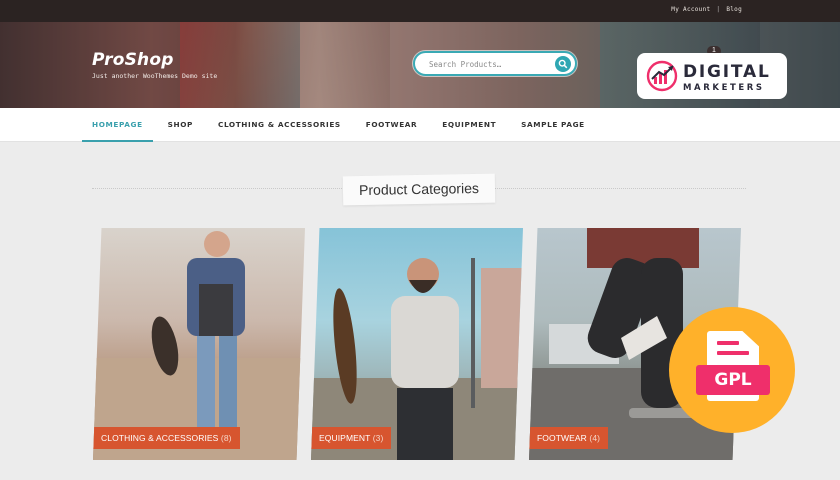  Describe the element at coordinates (117, 125) in the screenshot. I see `nav-item-homepage: HOMEPAGE` at that location.